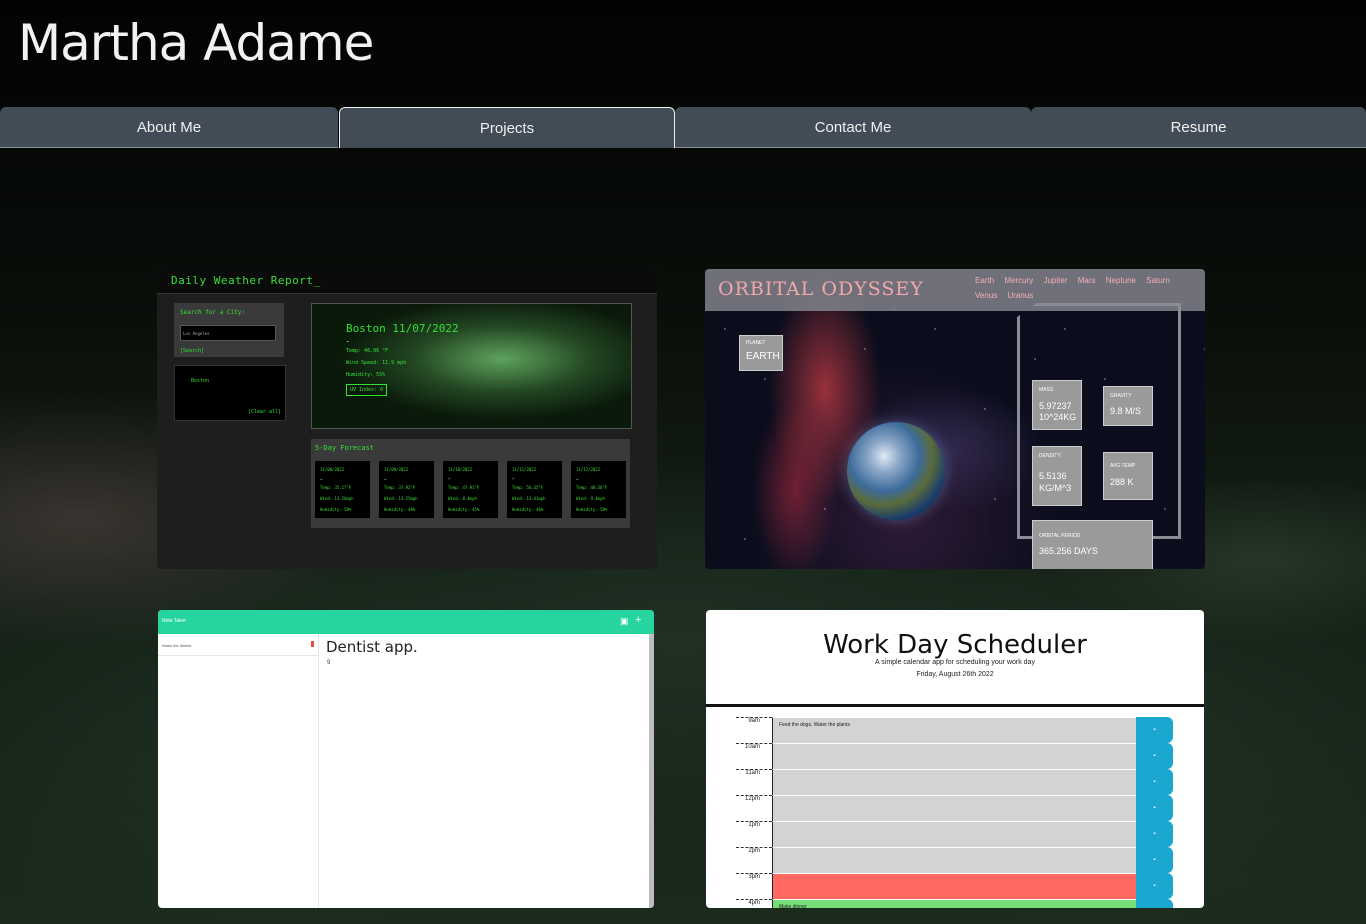 The image size is (1366, 924). What do you see at coordinates (754, 782) in the screenshot?
I see `scheduler-hour: 11am` at bounding box center [754, 782].